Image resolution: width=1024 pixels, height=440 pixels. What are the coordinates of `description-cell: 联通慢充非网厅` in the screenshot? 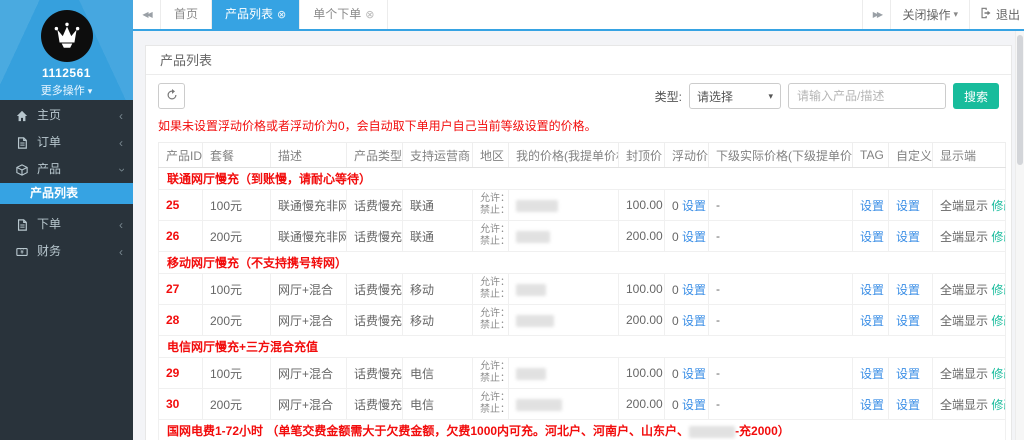 It's located at (308, 236).